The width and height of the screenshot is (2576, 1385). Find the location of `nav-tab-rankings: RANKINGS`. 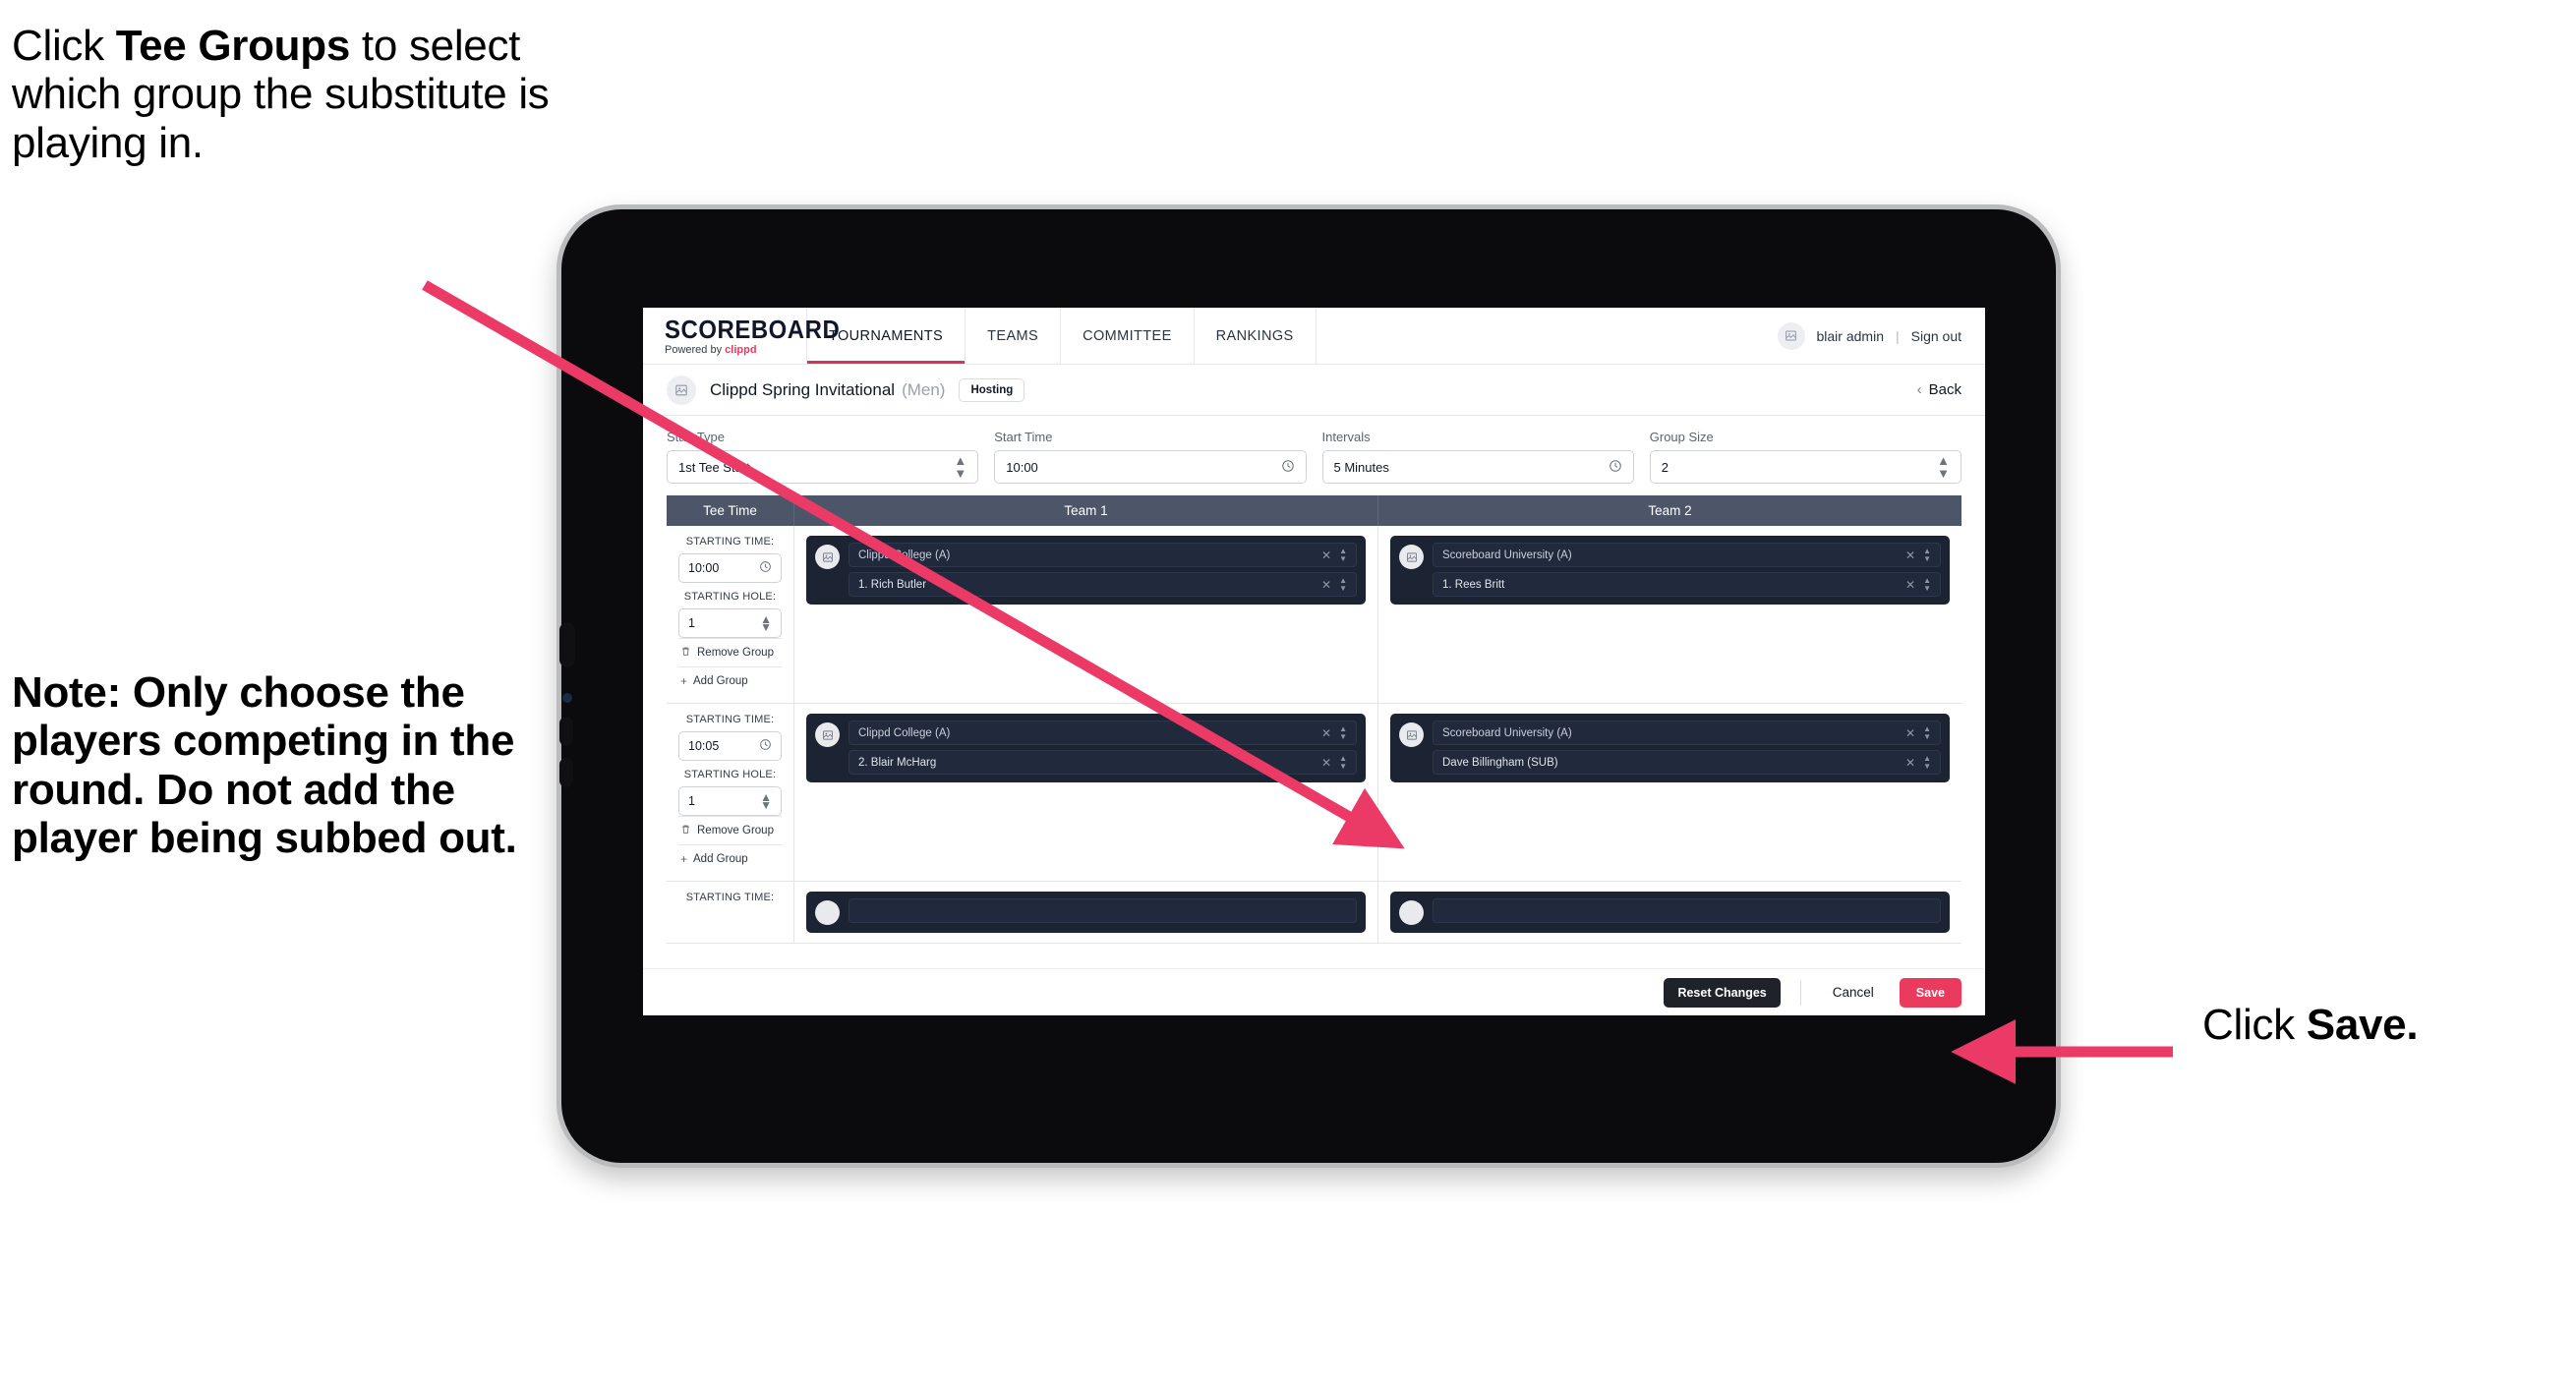

nav-tab-rankings: RANKINGS is located at coordinates (1256, 336).